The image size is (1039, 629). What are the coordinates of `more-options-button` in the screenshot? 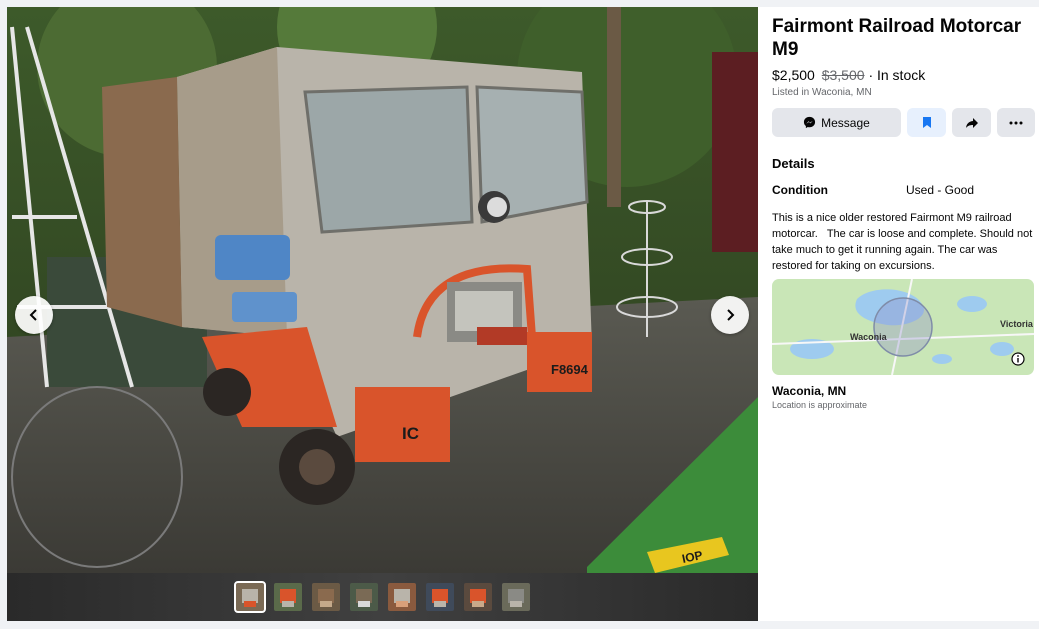 It's located at (1016, 122).